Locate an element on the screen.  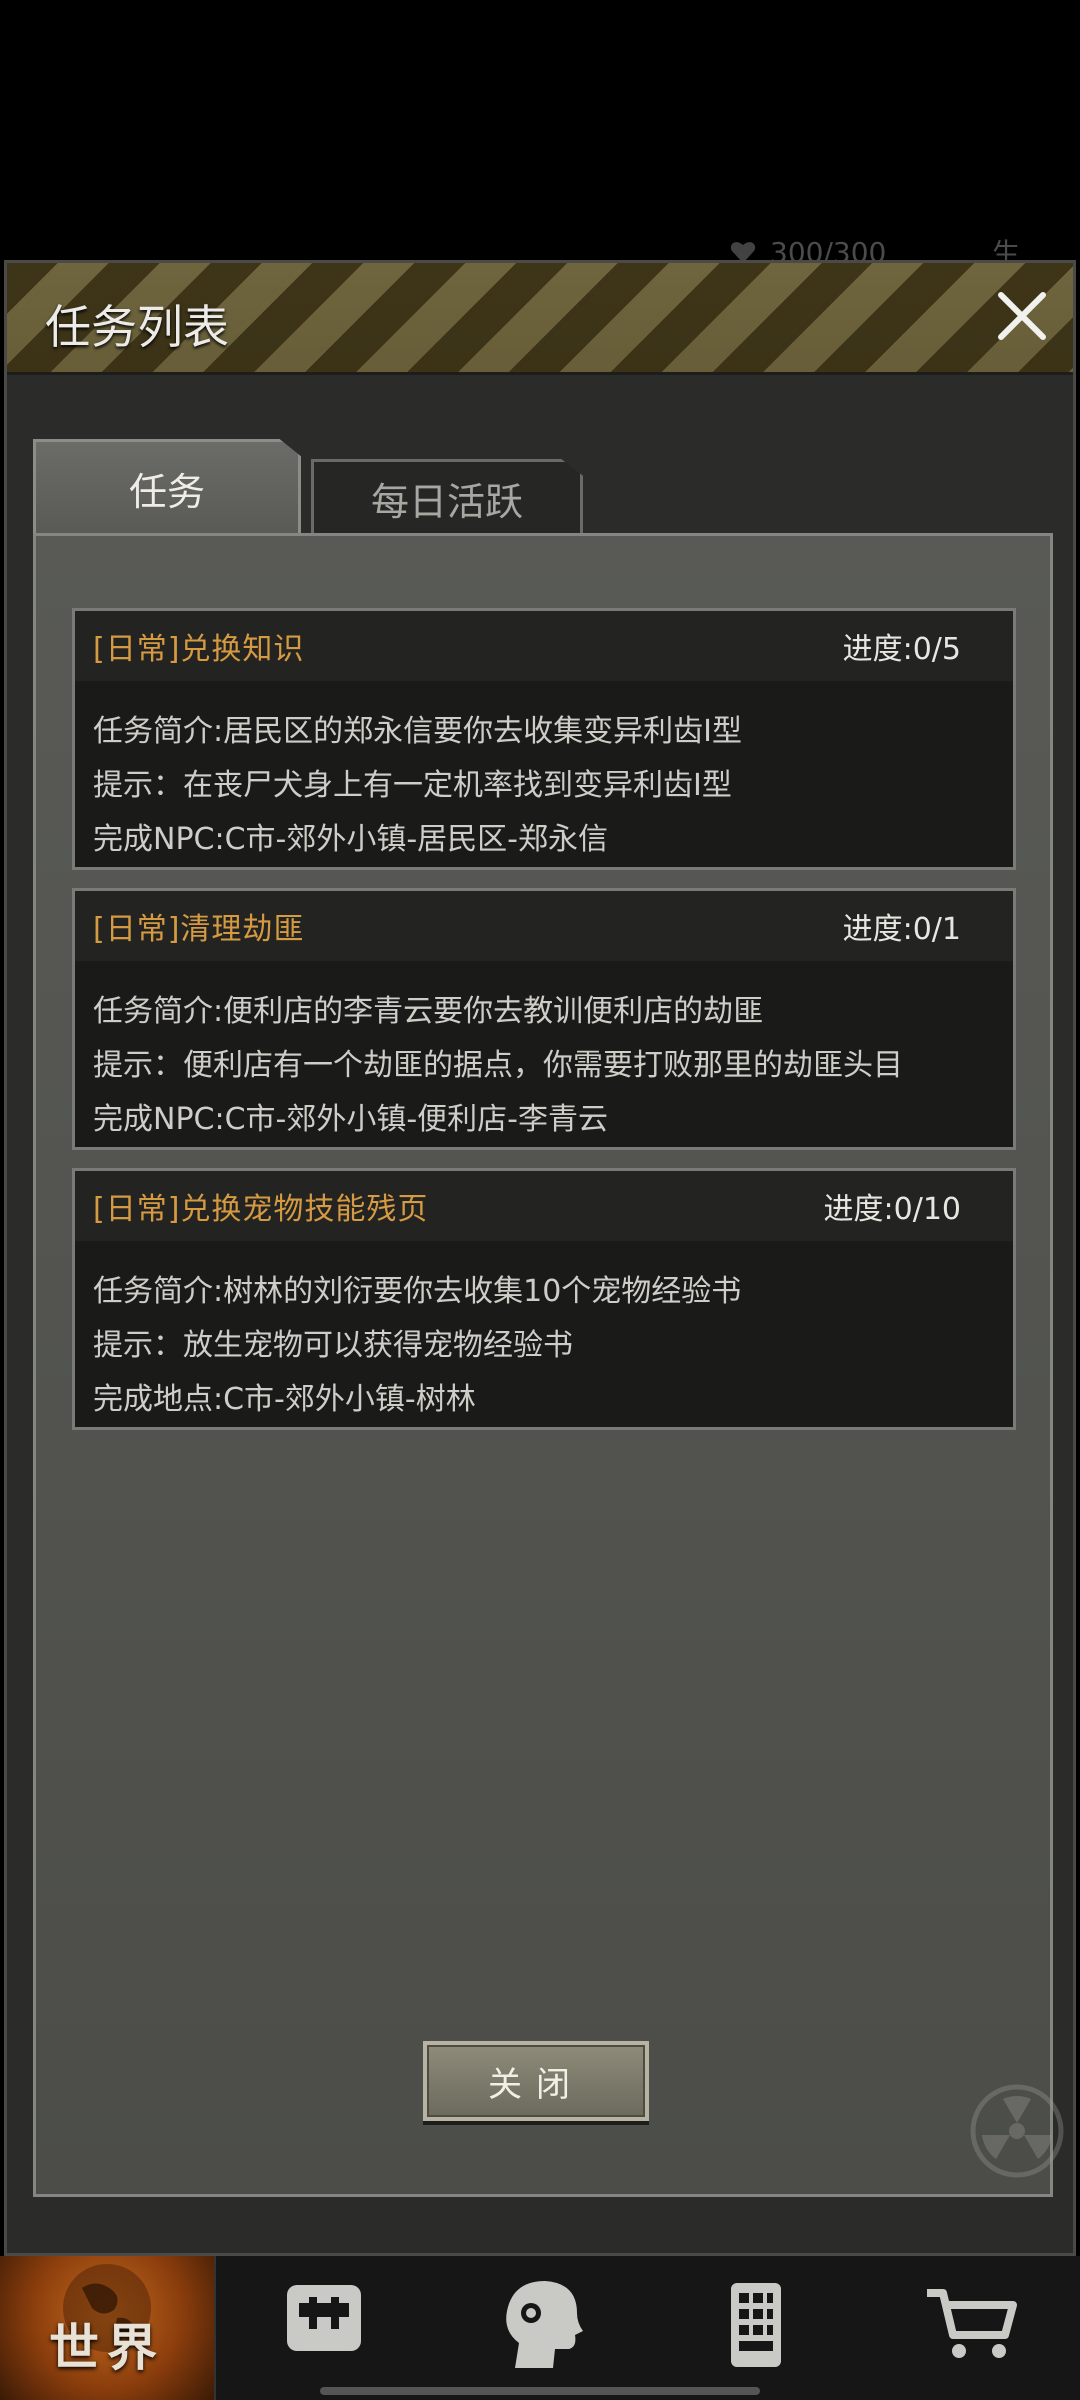
home-indicator is located at coordinates (540, 2391).